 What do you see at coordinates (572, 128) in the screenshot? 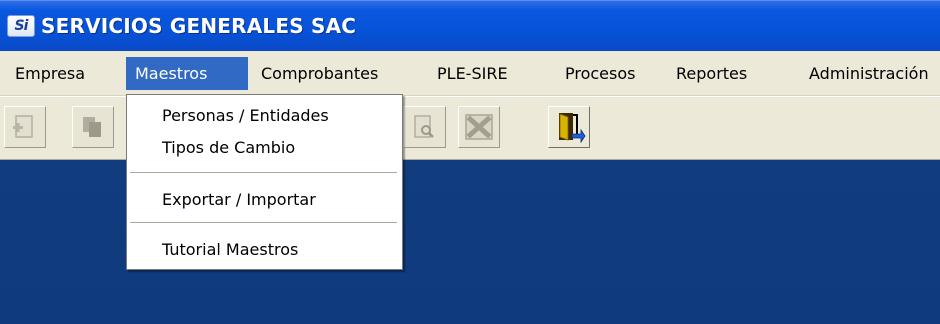
I see `exit-door-icon` at bounding box center [572, 128].